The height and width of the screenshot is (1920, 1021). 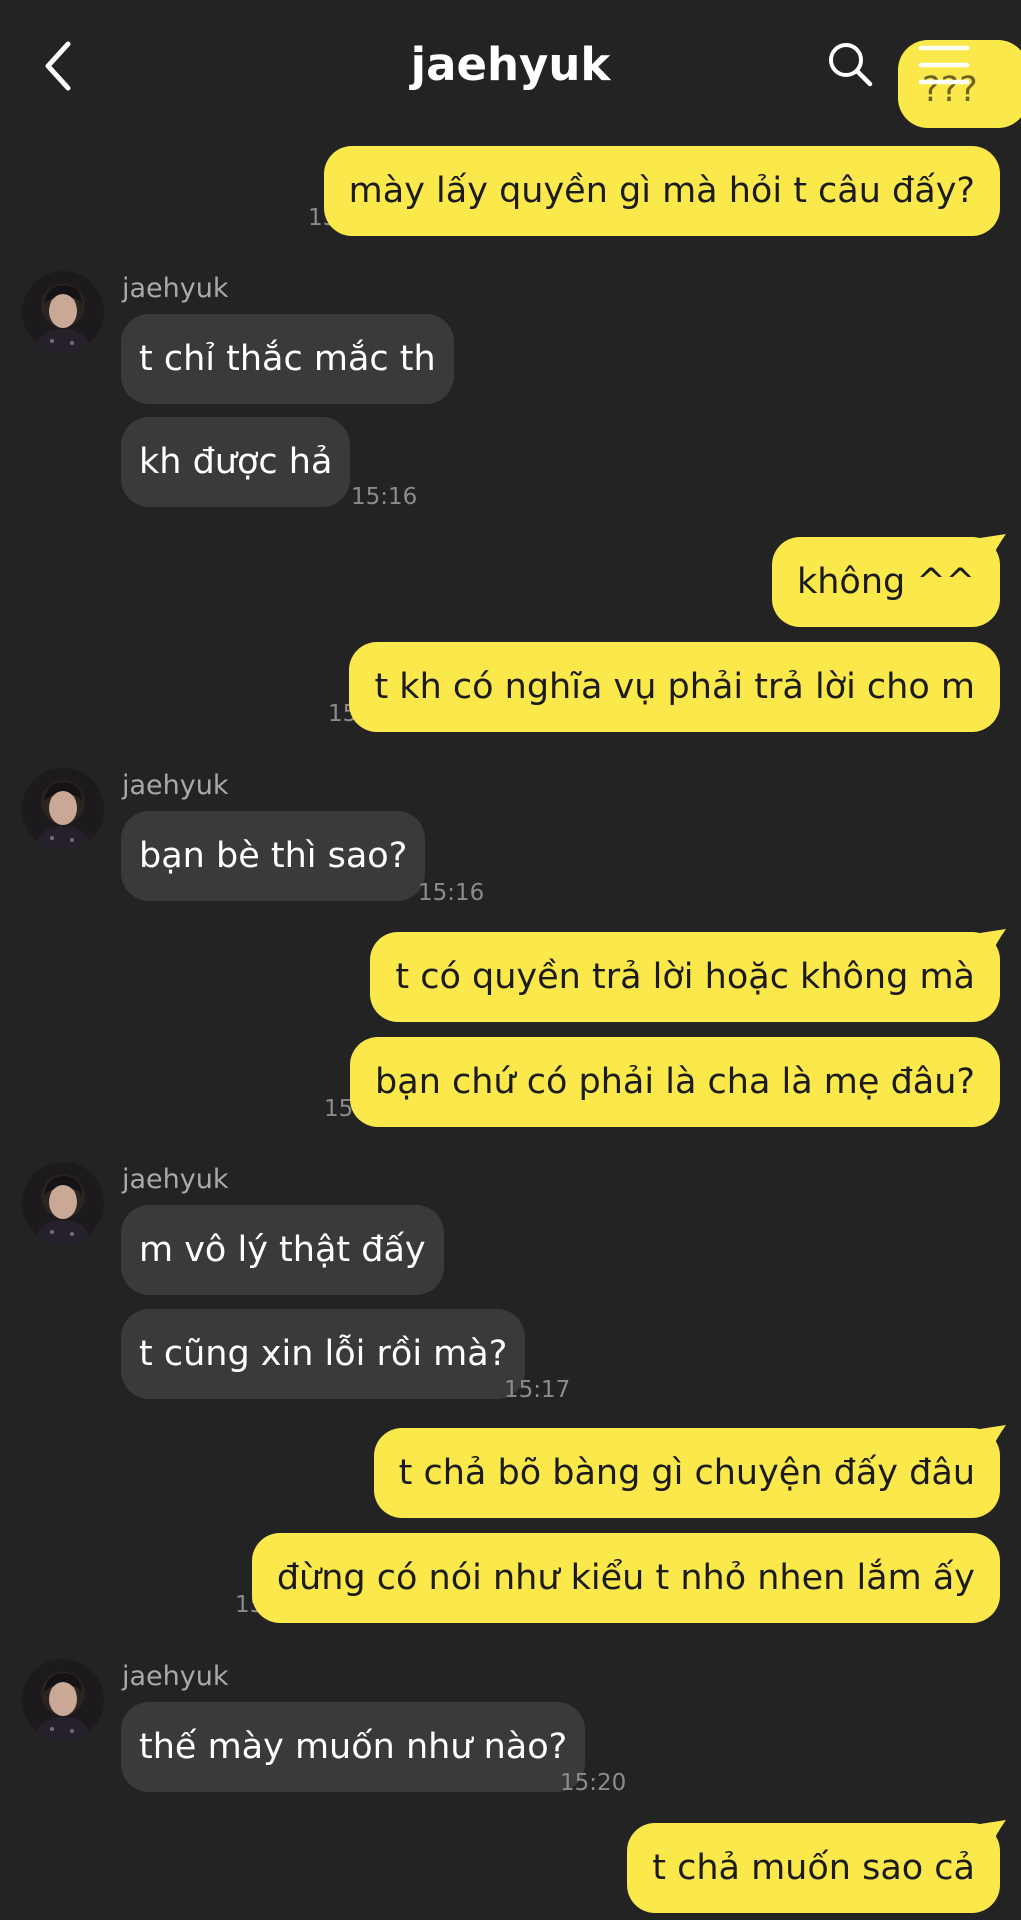 What do you see at coordinates (885, 582) in the screenshot?
I see `message-bubble-me: không ^^` at bounding box center [885, 582].